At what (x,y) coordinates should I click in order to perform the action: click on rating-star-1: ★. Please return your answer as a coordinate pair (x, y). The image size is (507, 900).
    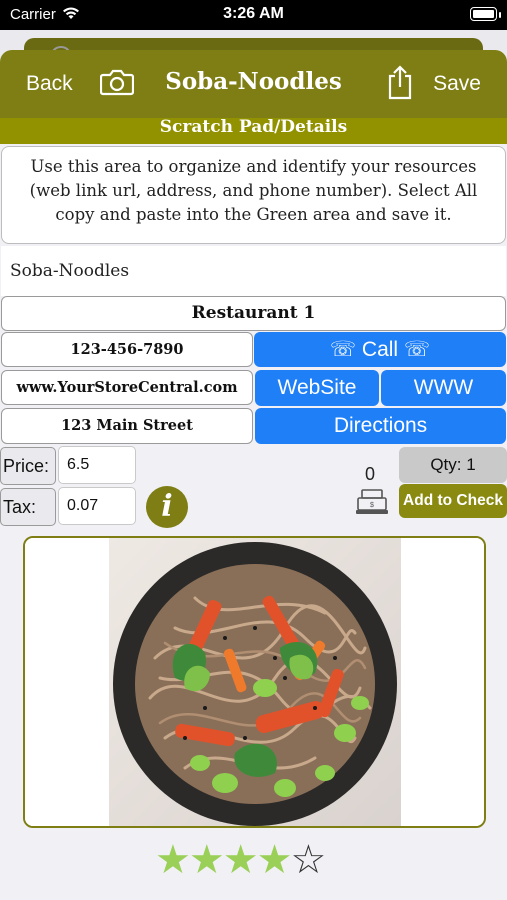
    Looking at the image, I should click on (173, 860).